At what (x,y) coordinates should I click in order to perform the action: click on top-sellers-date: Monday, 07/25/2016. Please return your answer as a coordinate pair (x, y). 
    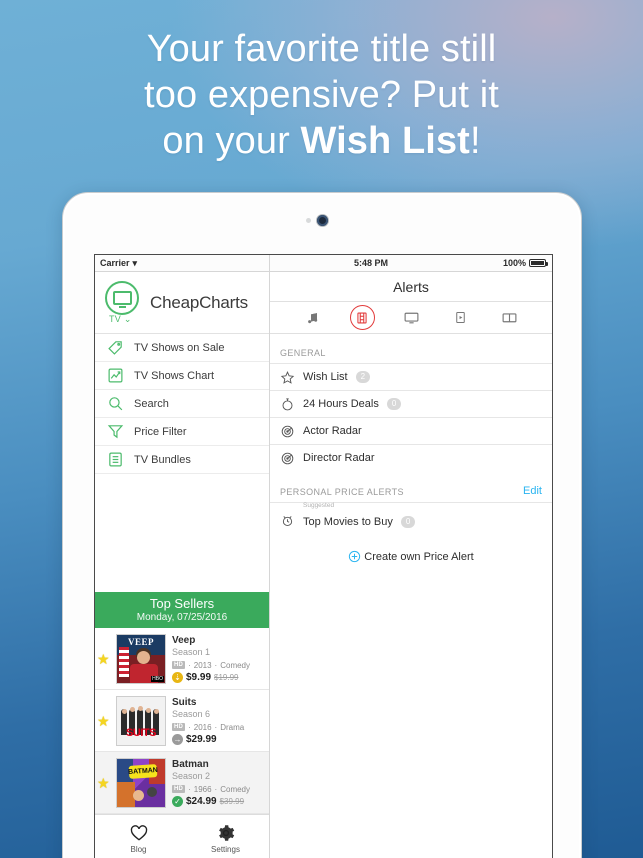
    Looking at the image, I should click on (182, 617).